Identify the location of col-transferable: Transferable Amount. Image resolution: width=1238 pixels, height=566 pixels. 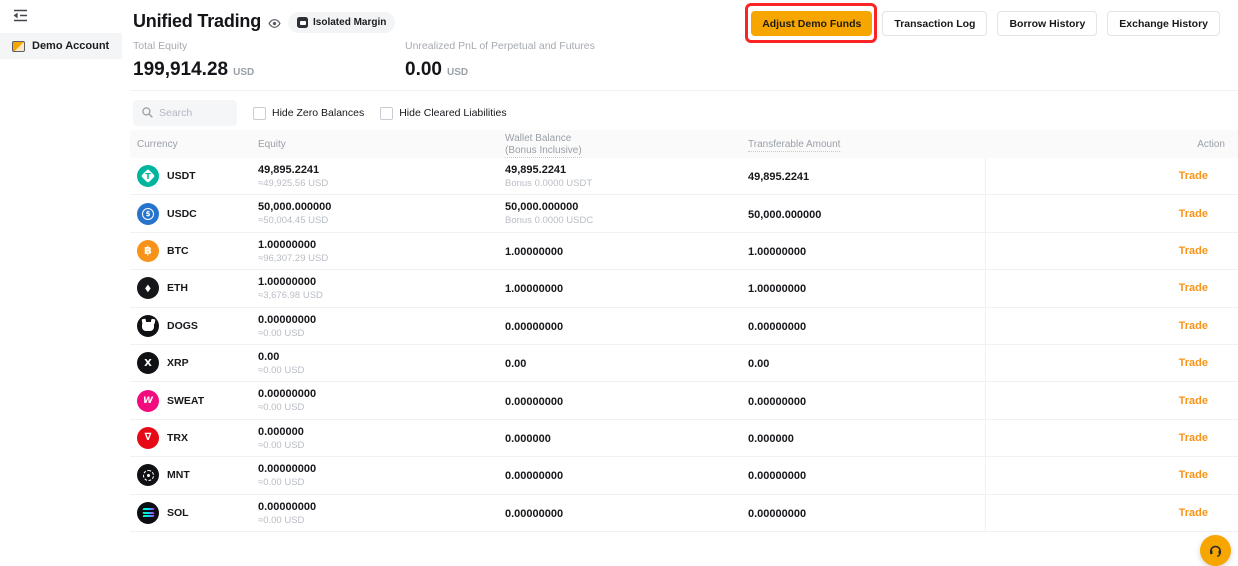
(794, 145).